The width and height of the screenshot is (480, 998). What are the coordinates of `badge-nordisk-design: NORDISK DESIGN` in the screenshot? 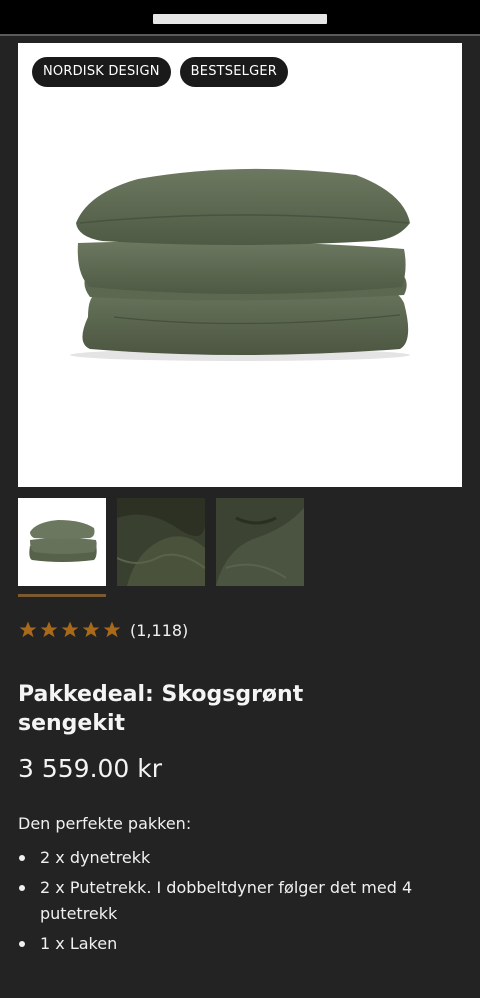 It's located at (101, 72).